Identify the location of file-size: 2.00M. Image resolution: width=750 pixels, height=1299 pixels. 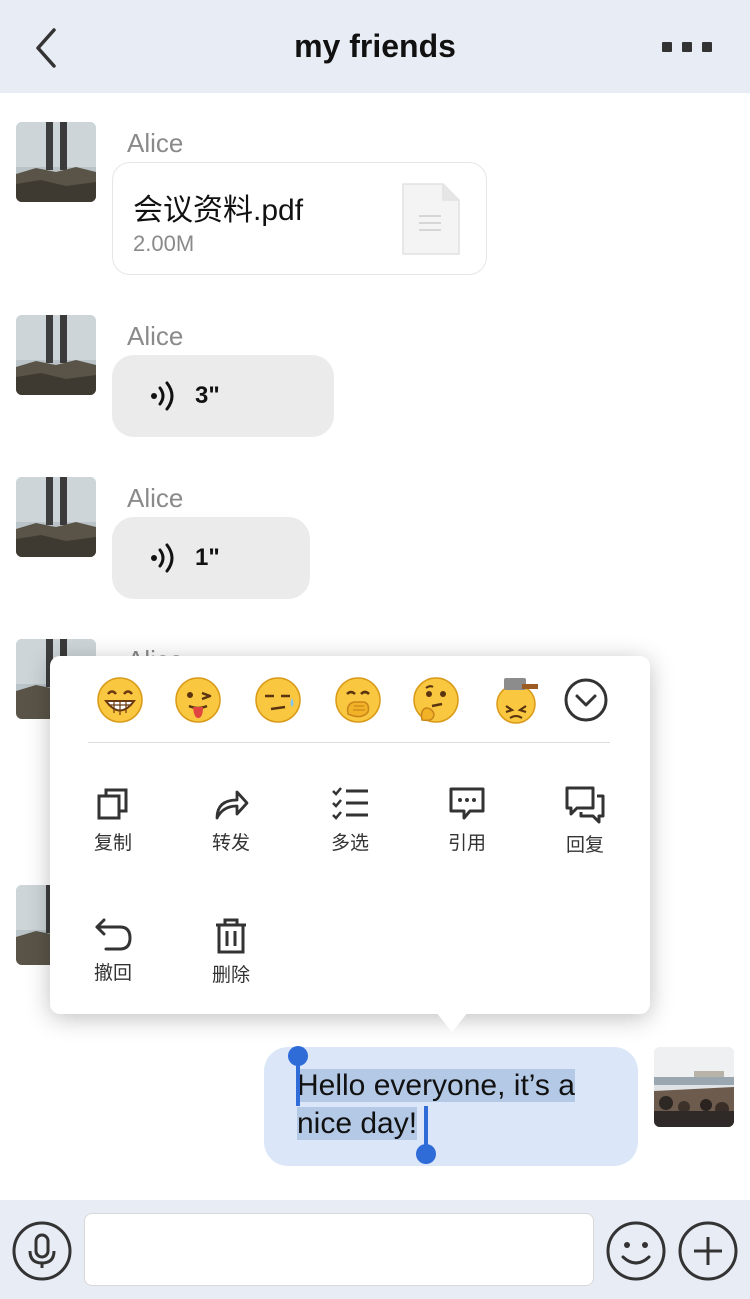
(164, 243).